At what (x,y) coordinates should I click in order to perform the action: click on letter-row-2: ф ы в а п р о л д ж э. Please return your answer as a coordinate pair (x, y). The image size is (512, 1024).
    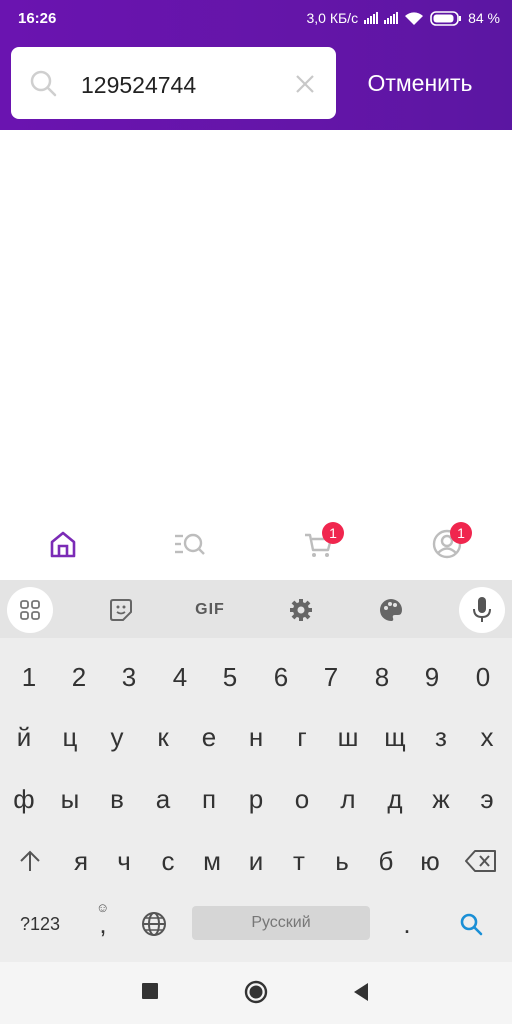
    Looking at the image, I should click on (256, 799).